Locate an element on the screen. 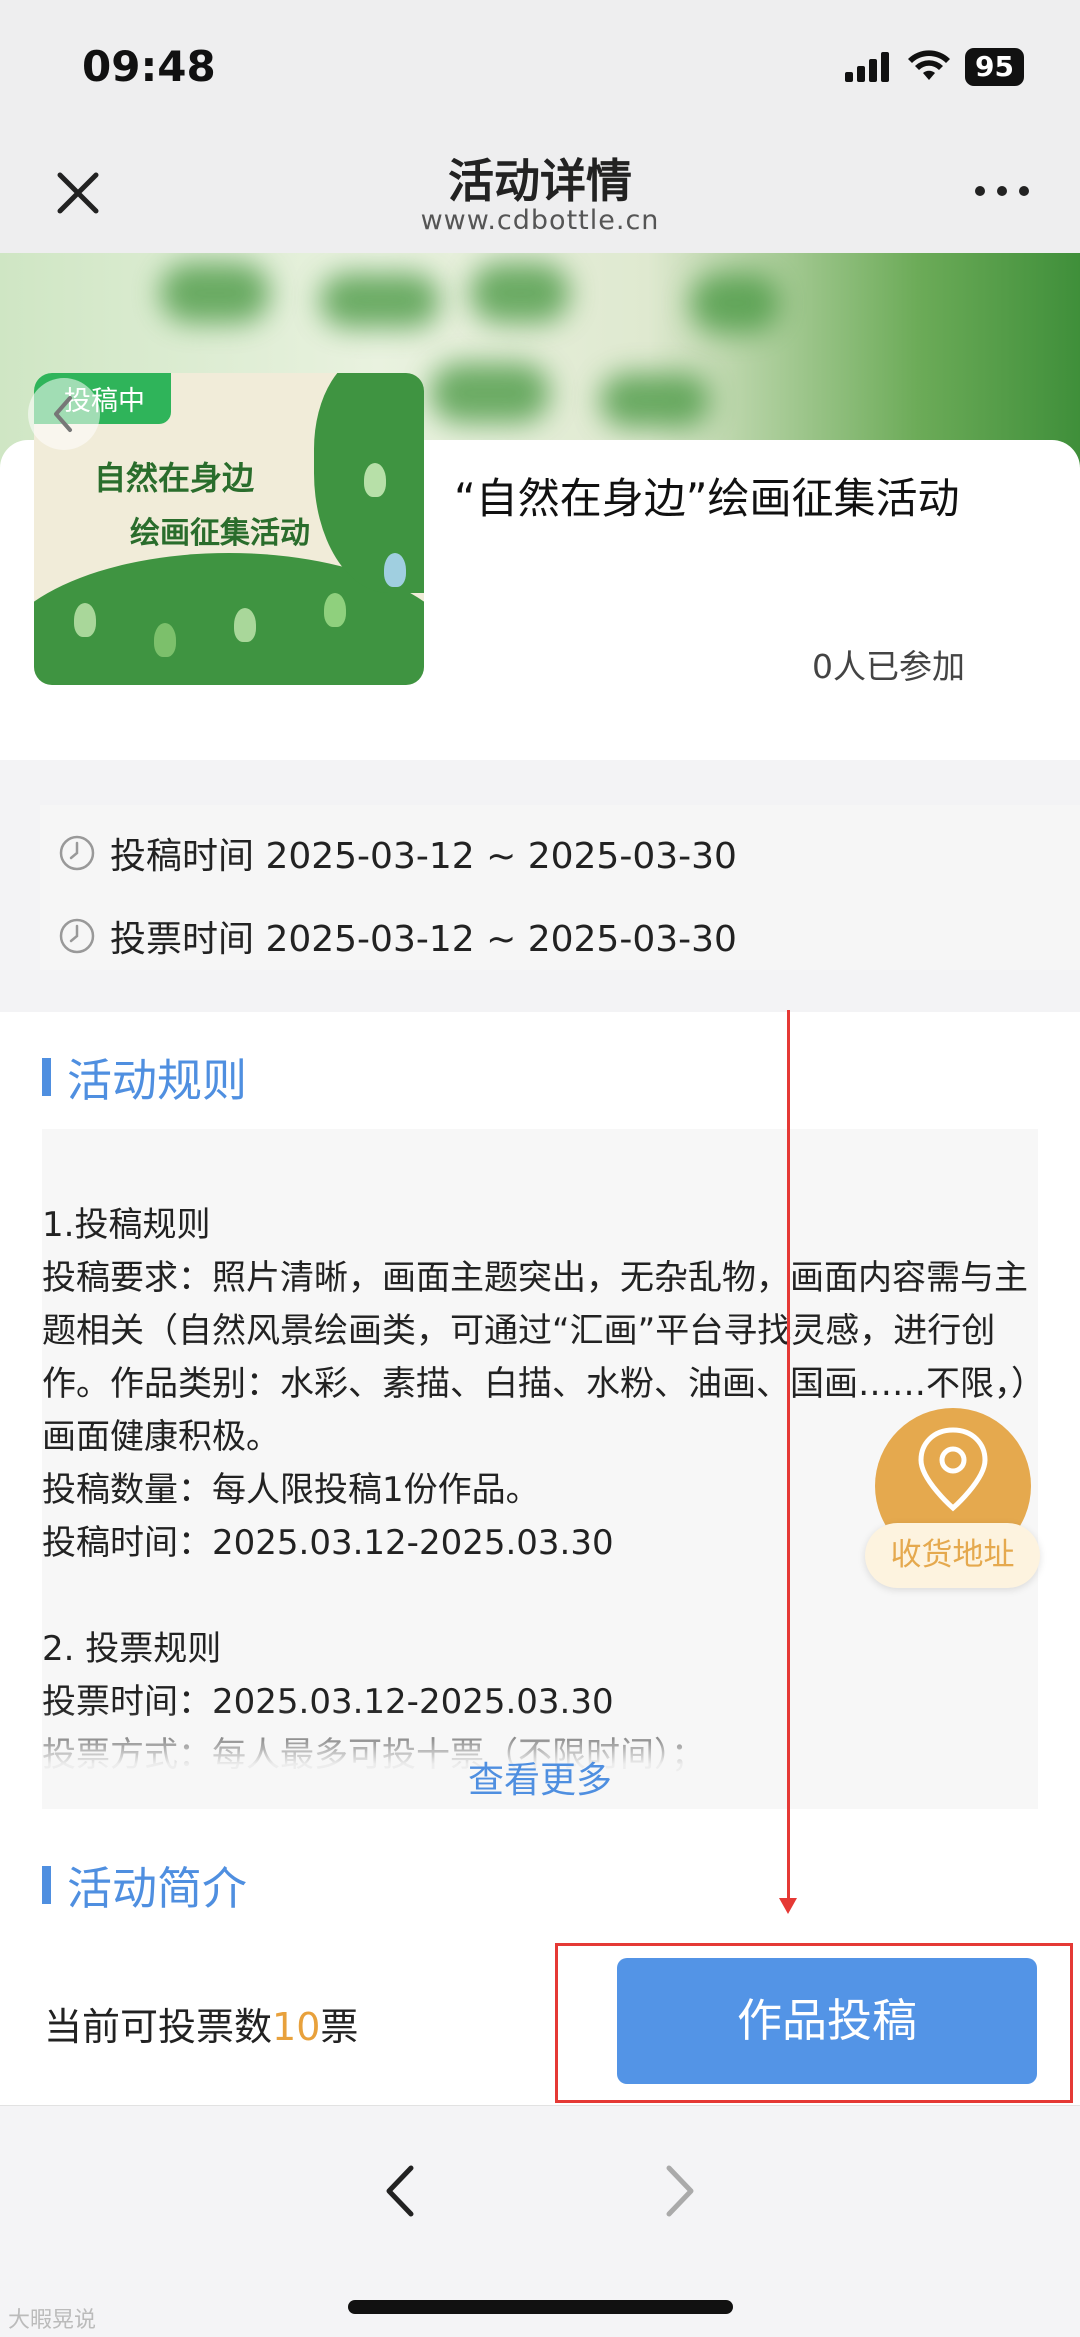 This screenshot has width=1080, height=2337. cover-title-line2: 绘画征集活动 is located at coordinates (220, 533).